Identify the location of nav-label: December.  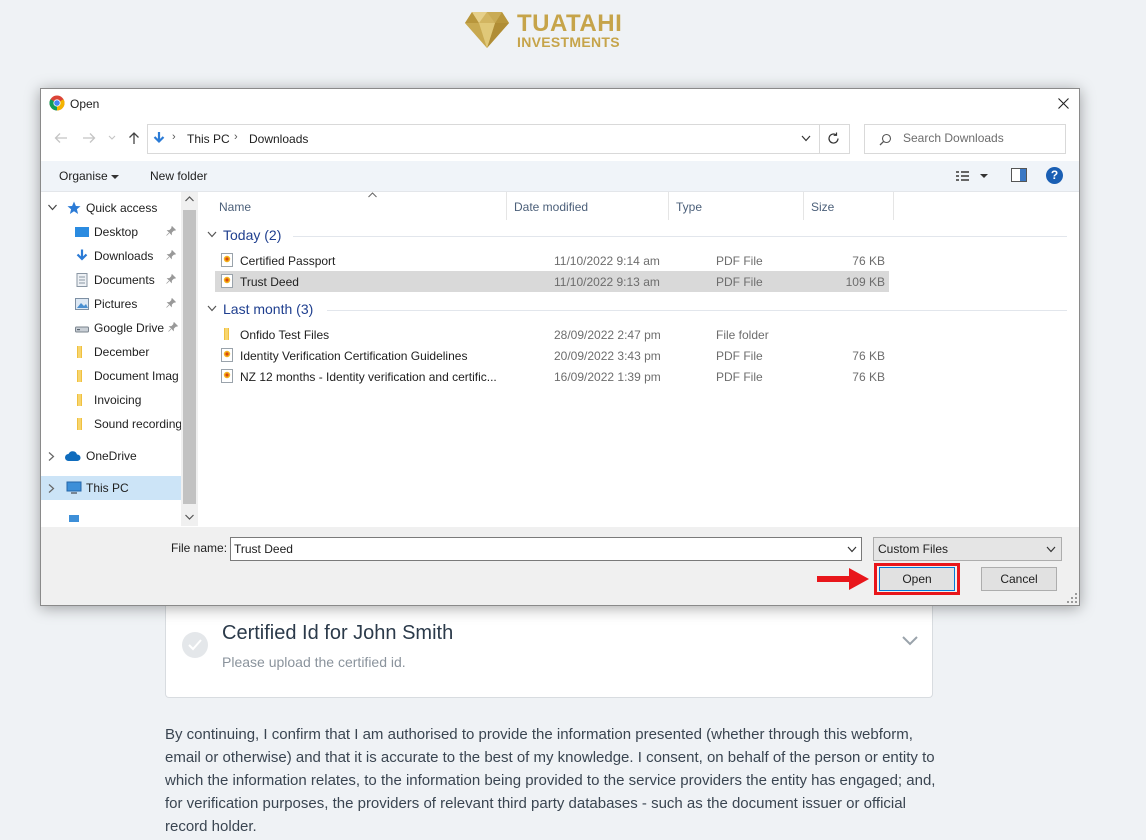
(122, 352).